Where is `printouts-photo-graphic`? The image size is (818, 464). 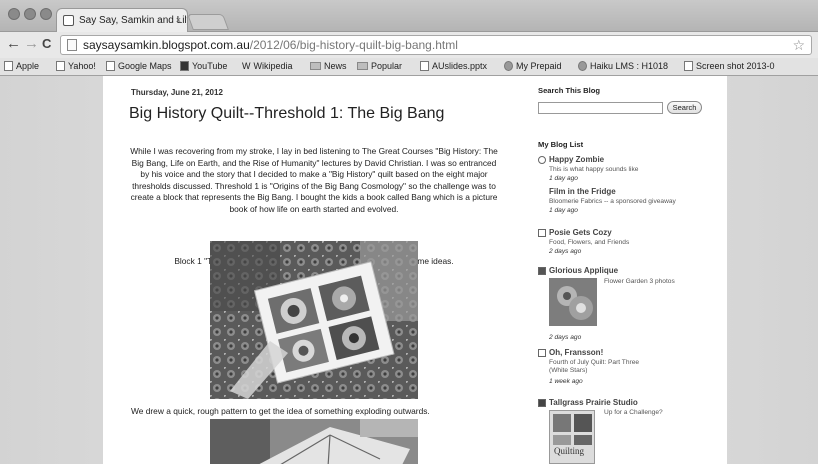 printouts-photo-graphic is located at coordinates (314, 320).